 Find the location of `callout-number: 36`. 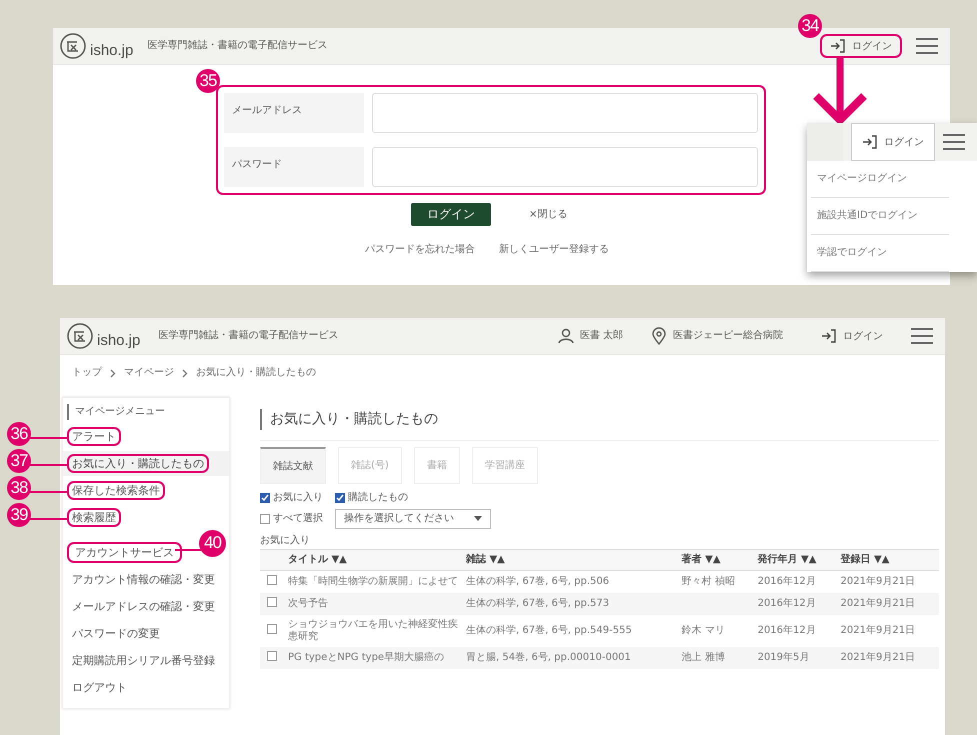

callout-number: 36 is located at coordinates (19, 434).